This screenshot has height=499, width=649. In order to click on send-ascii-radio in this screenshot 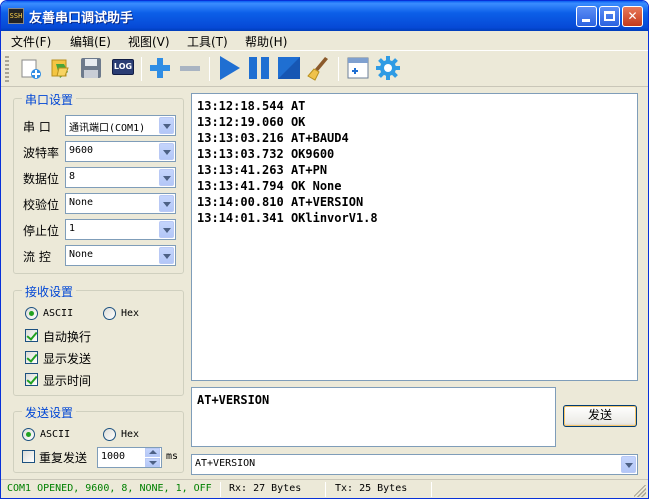, I will do `click(28, 434)`.